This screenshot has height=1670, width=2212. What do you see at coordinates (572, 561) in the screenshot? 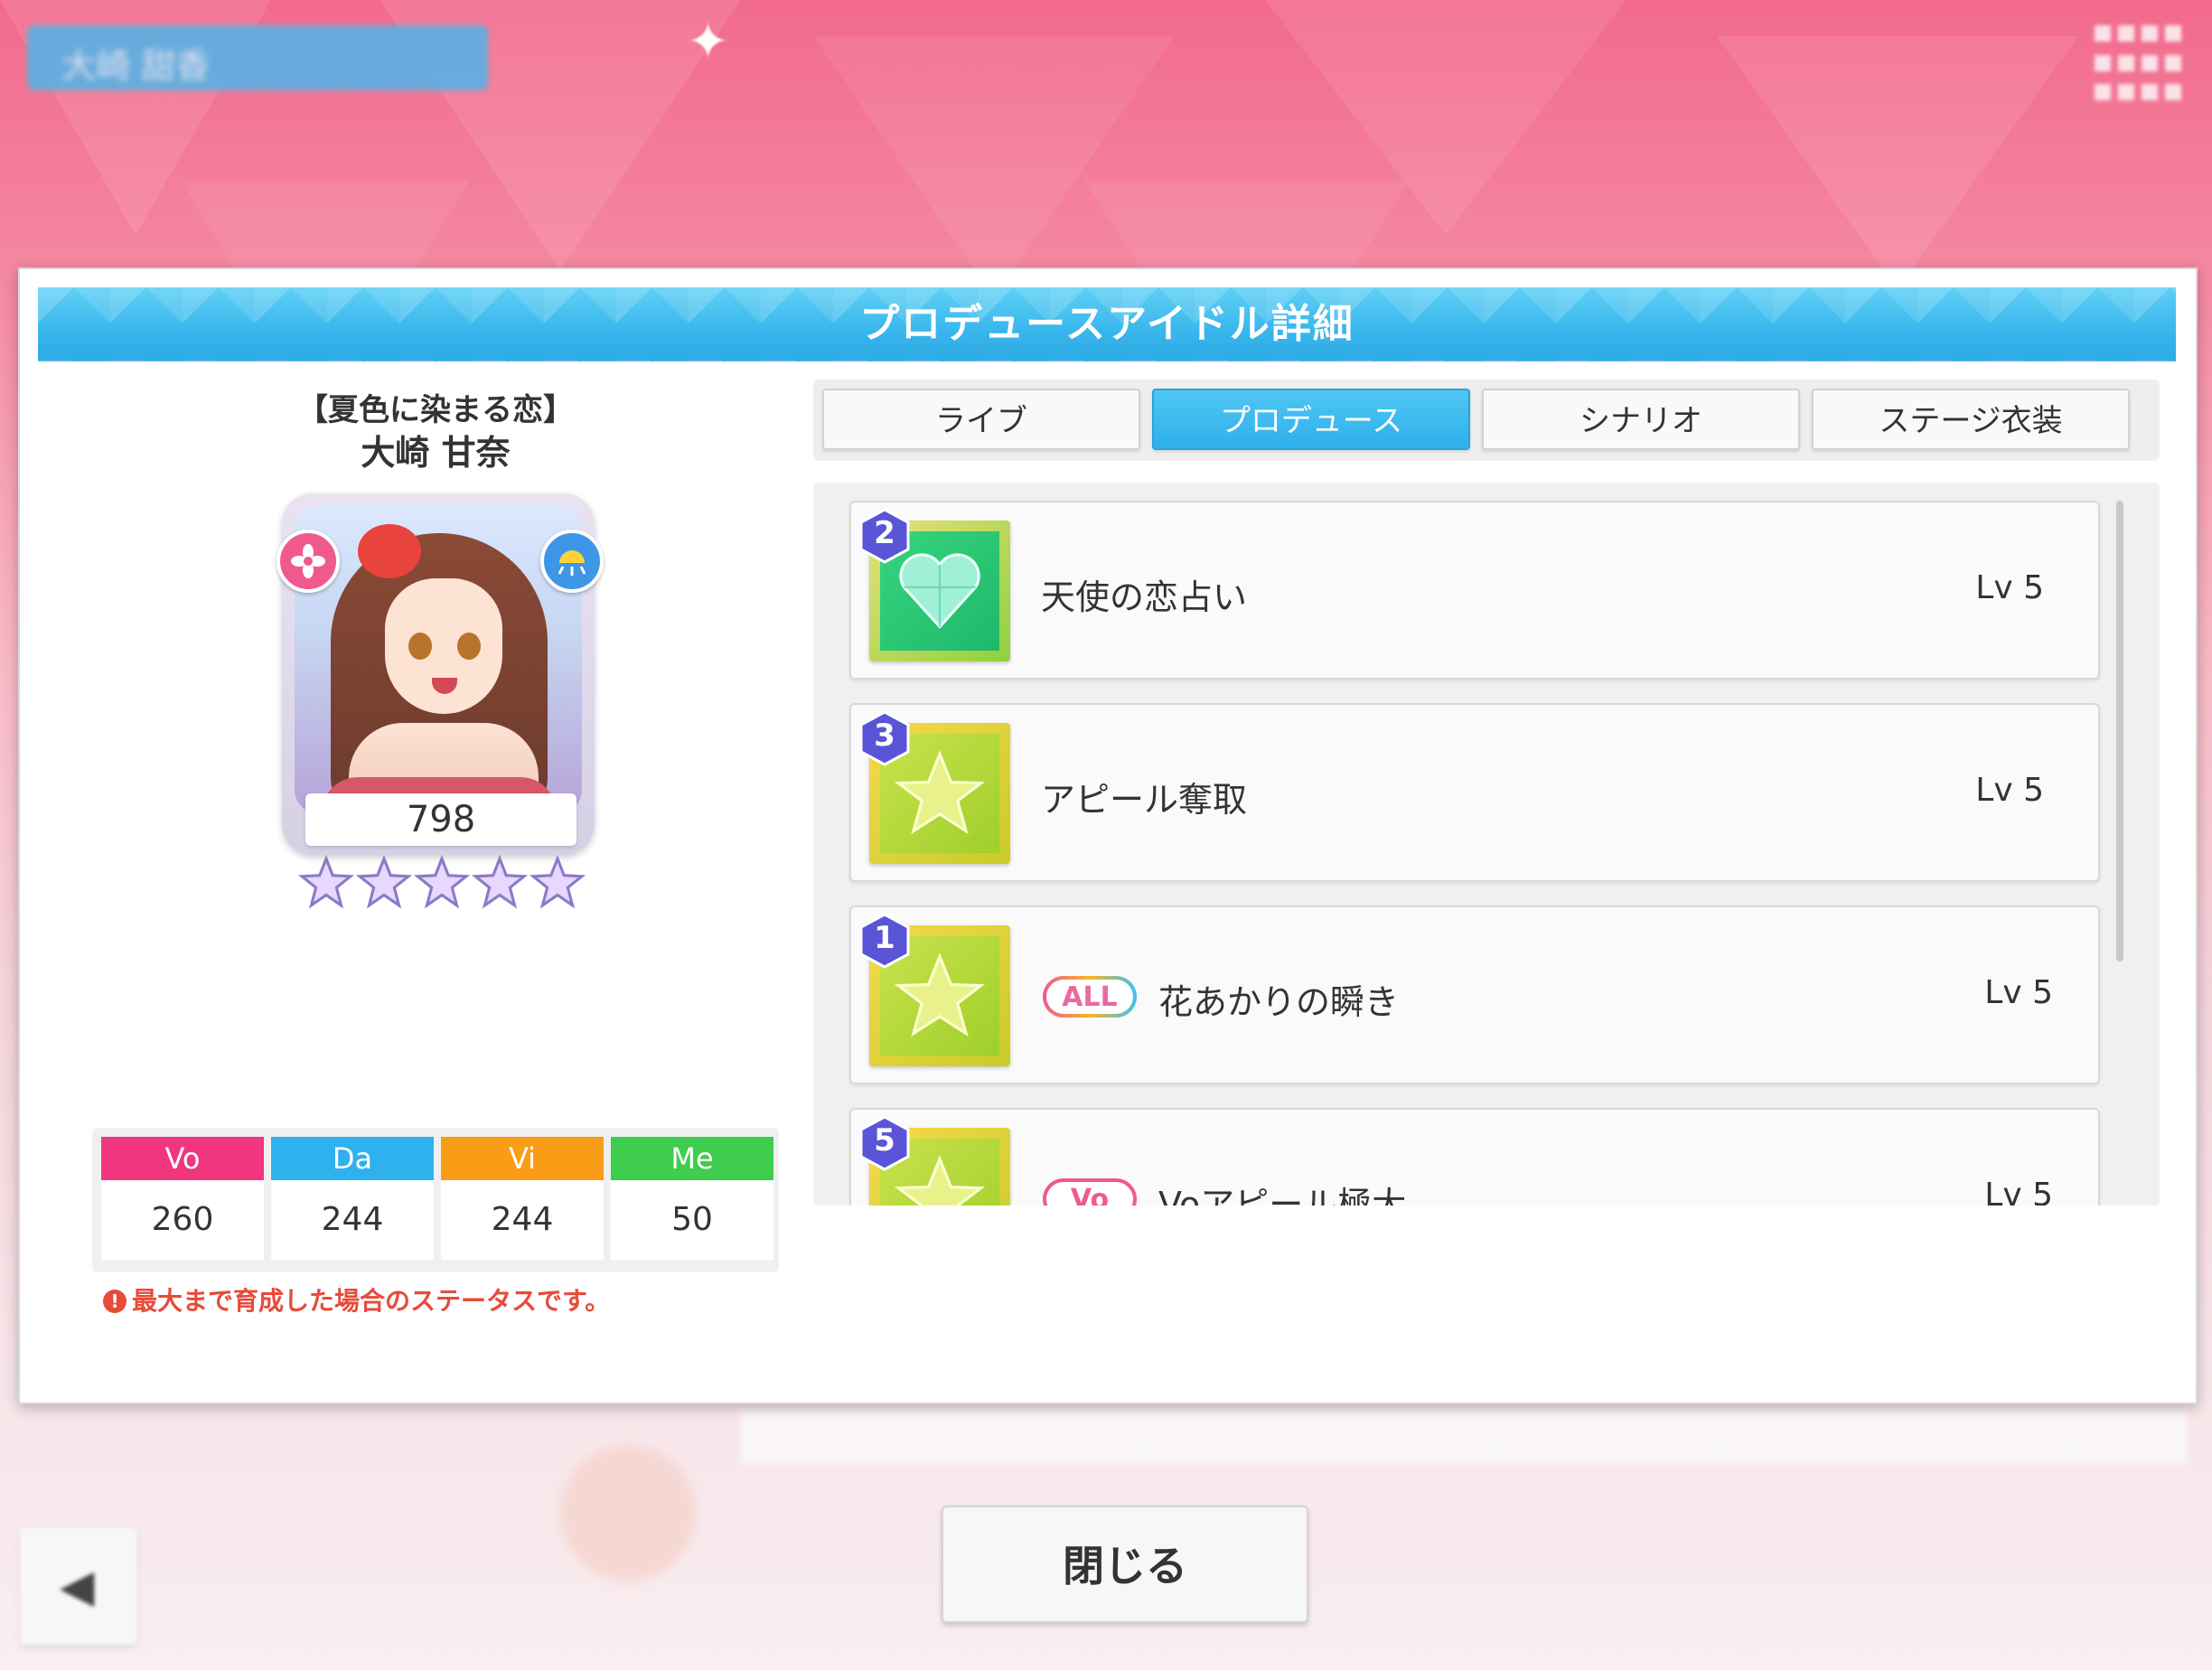
I see `sun-attribute-icon` at bounding box center [572, 561].